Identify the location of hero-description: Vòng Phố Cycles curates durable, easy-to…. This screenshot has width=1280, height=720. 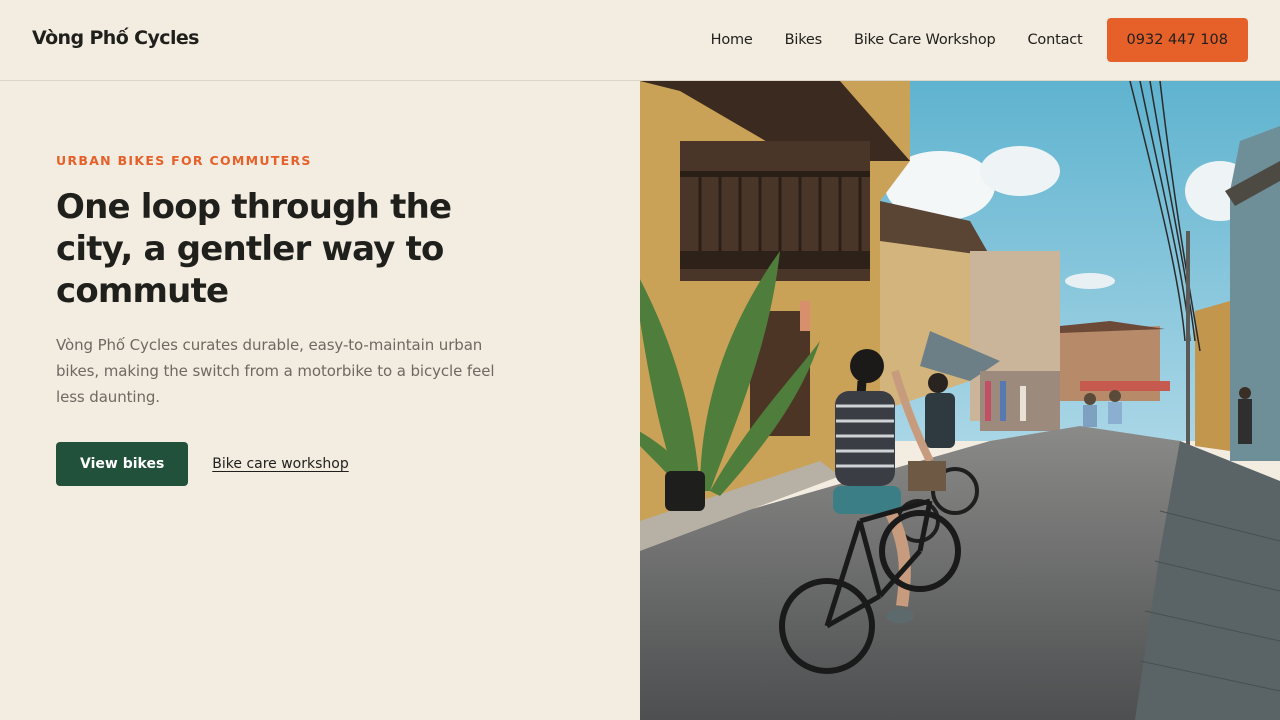
(275, 371).